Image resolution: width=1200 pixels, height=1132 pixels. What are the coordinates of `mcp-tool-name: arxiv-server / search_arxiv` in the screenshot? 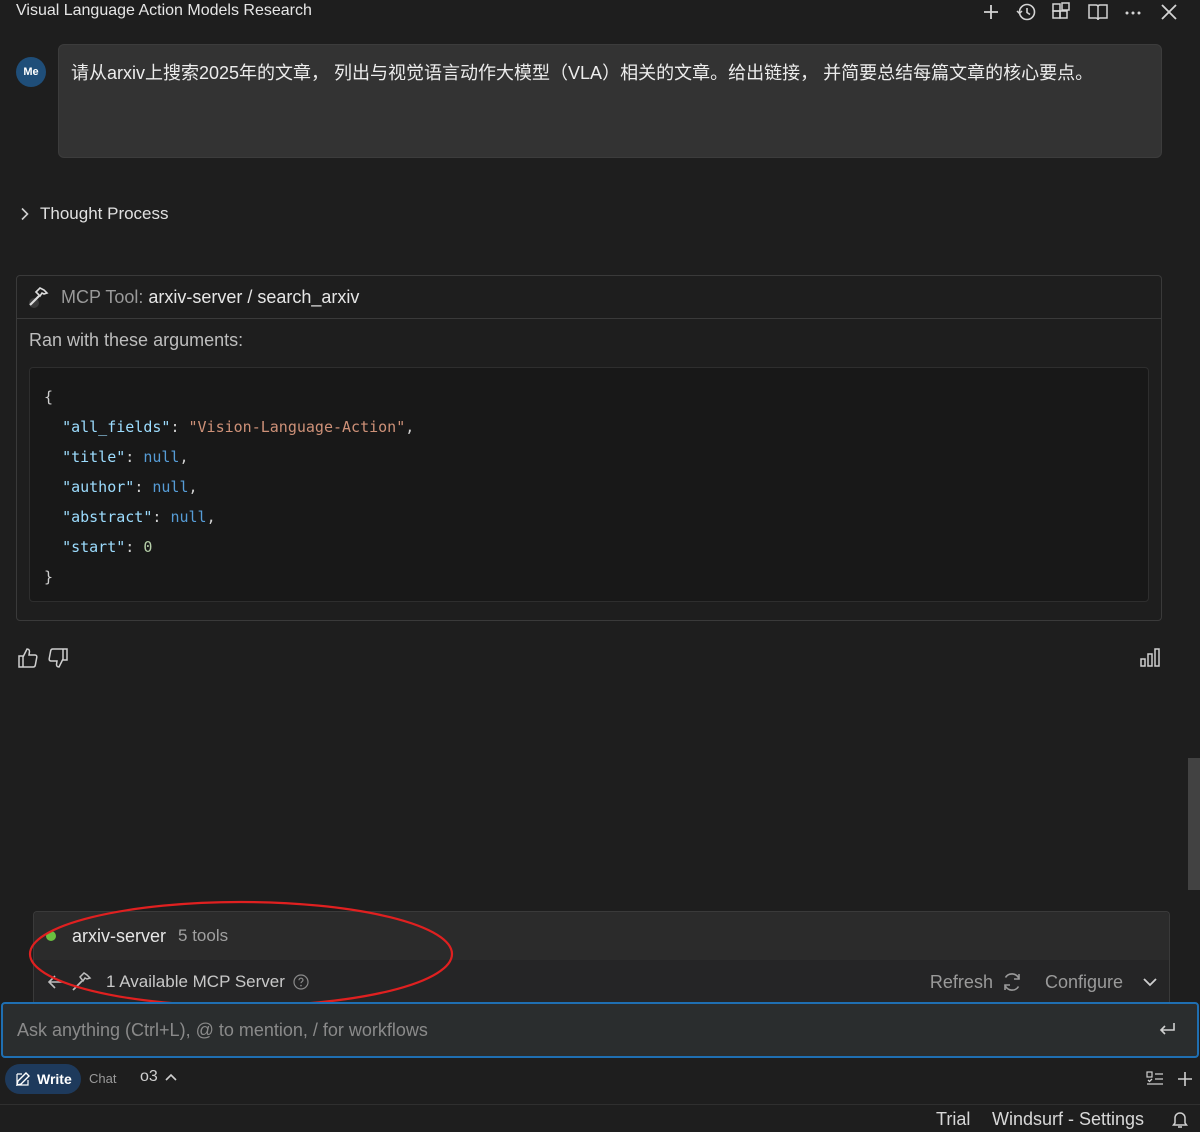 It's located at (254, 296).